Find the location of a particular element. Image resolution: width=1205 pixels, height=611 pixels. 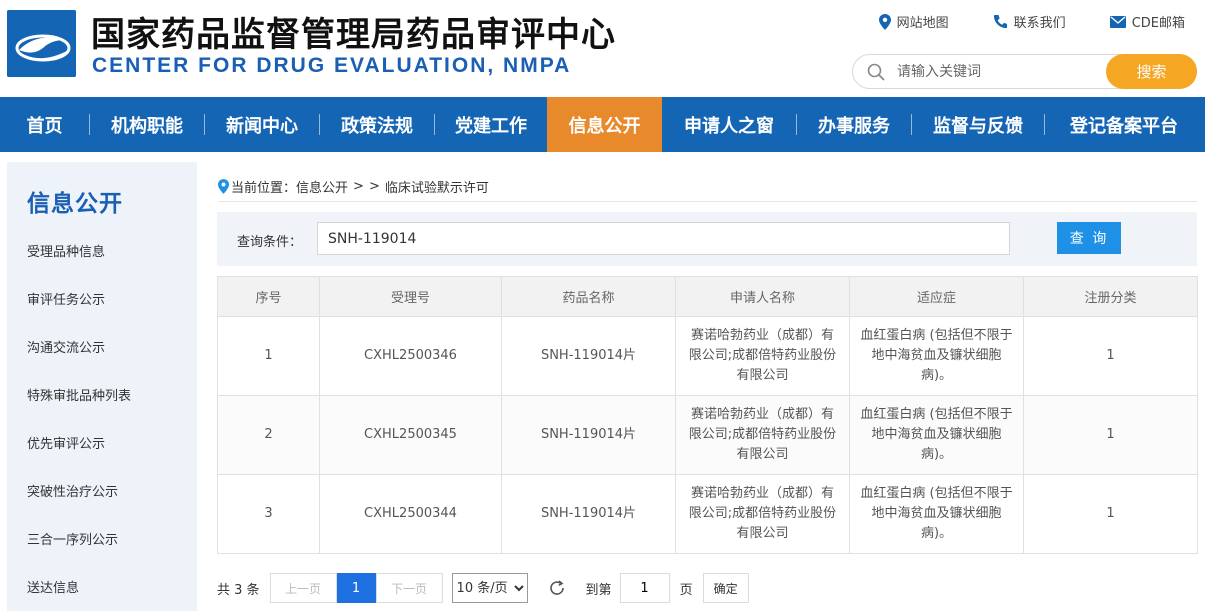

logo-emblem-icon is located at coordinates (41, 43).